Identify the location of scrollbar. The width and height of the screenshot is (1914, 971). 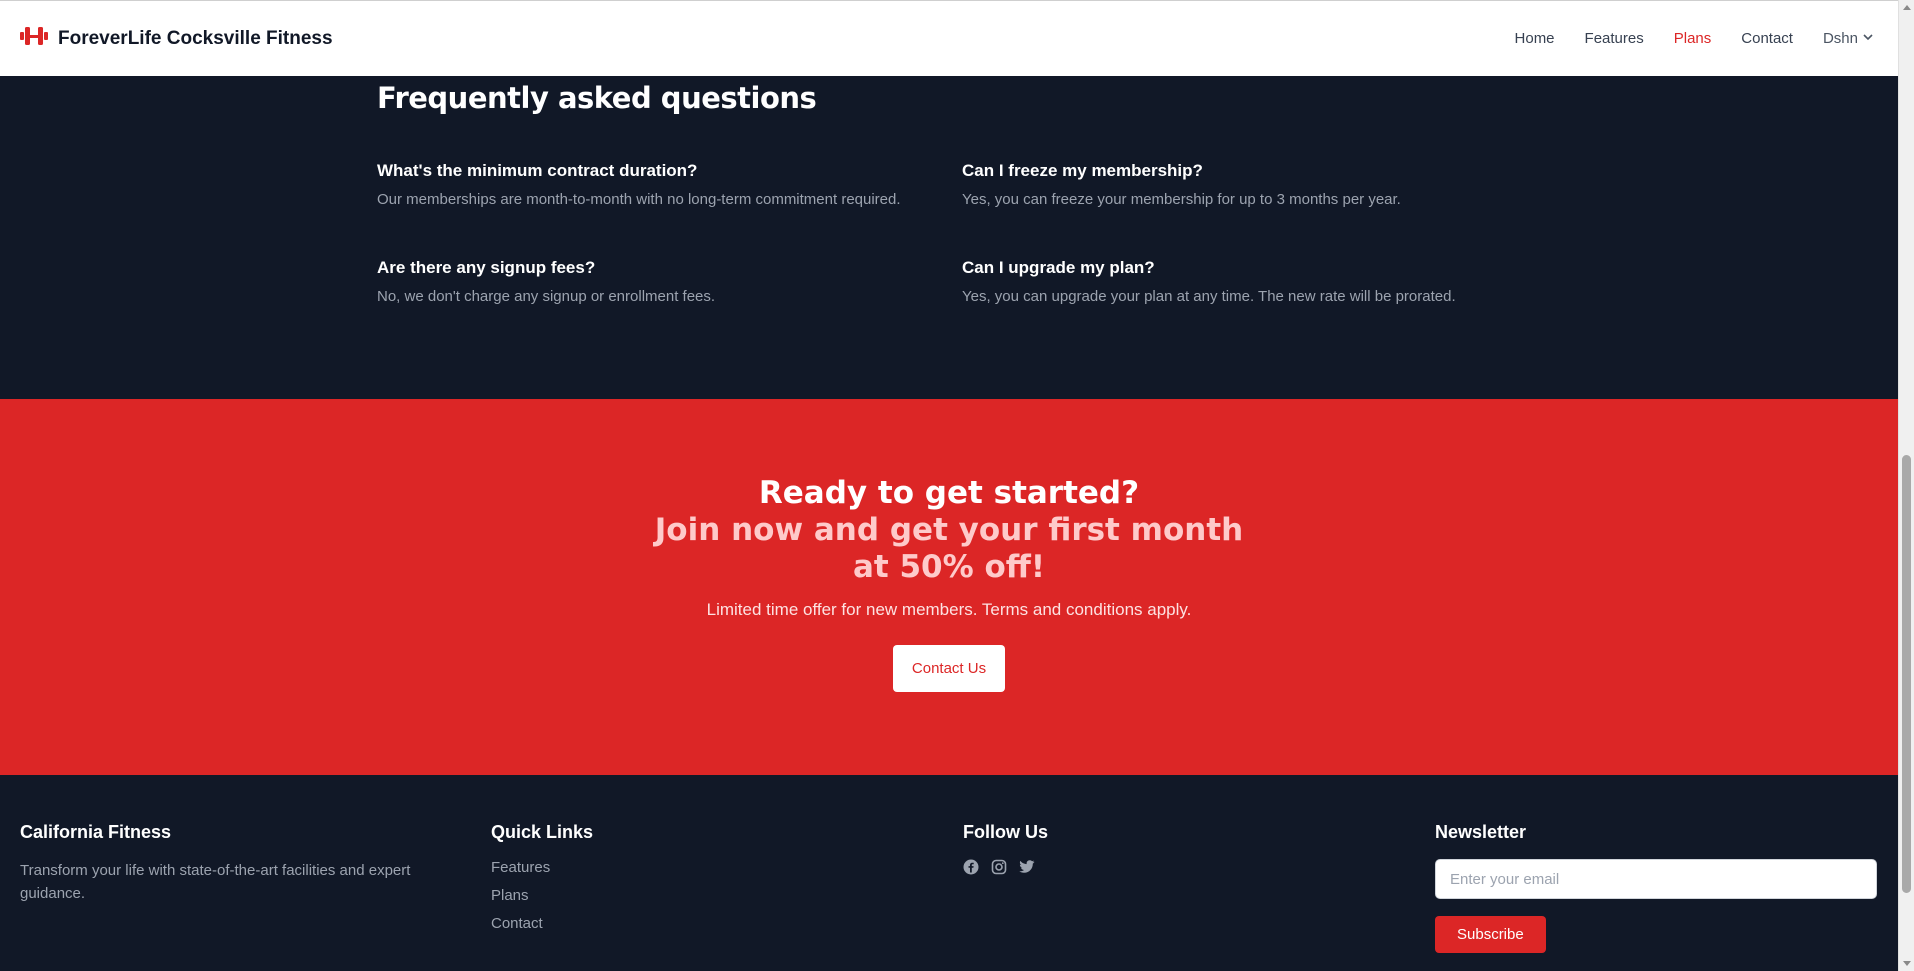
(1906, 485).